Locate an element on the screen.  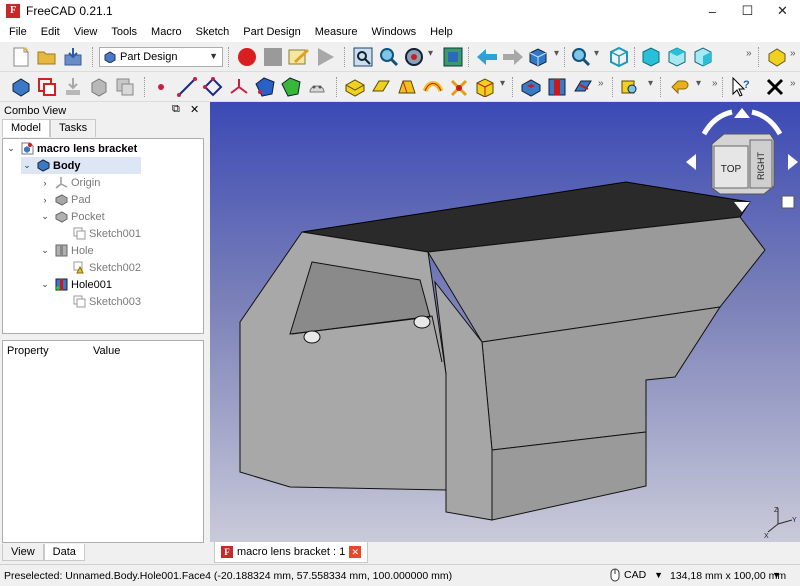
draw-style-icon is located at coordinates (415, 57).